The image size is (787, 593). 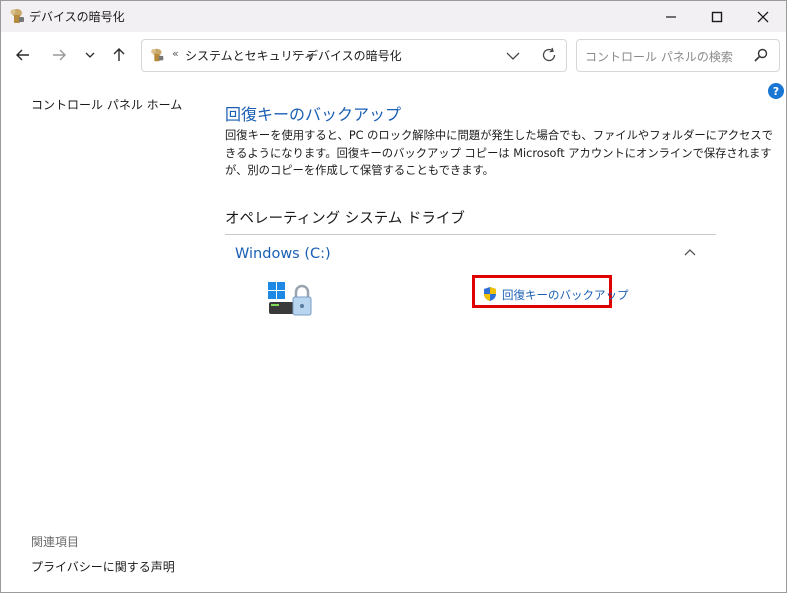 What do you see at coordinates (776, 91) in the screenshot?
I see `help-icon: ?` at bounding box center [776, 91].